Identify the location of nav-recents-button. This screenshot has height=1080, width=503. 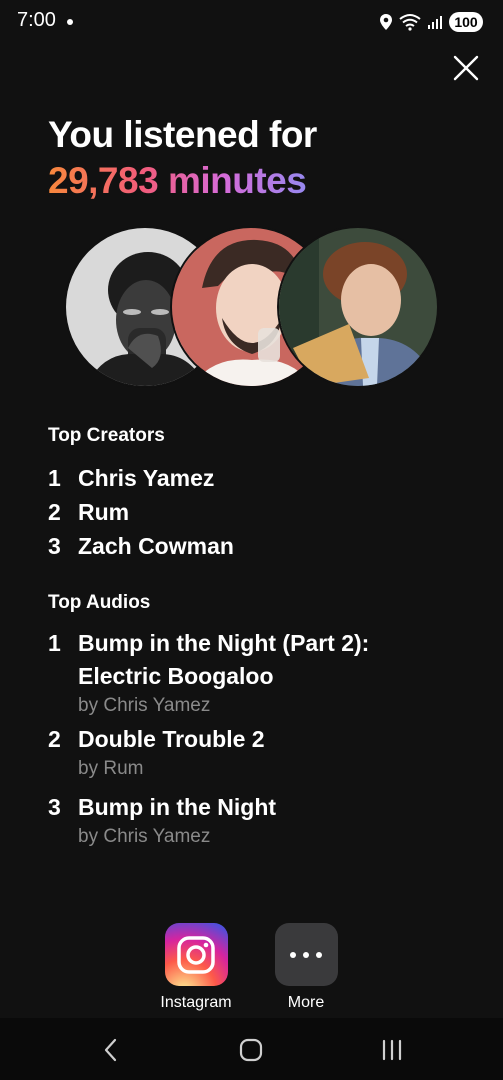
(392, 1050).